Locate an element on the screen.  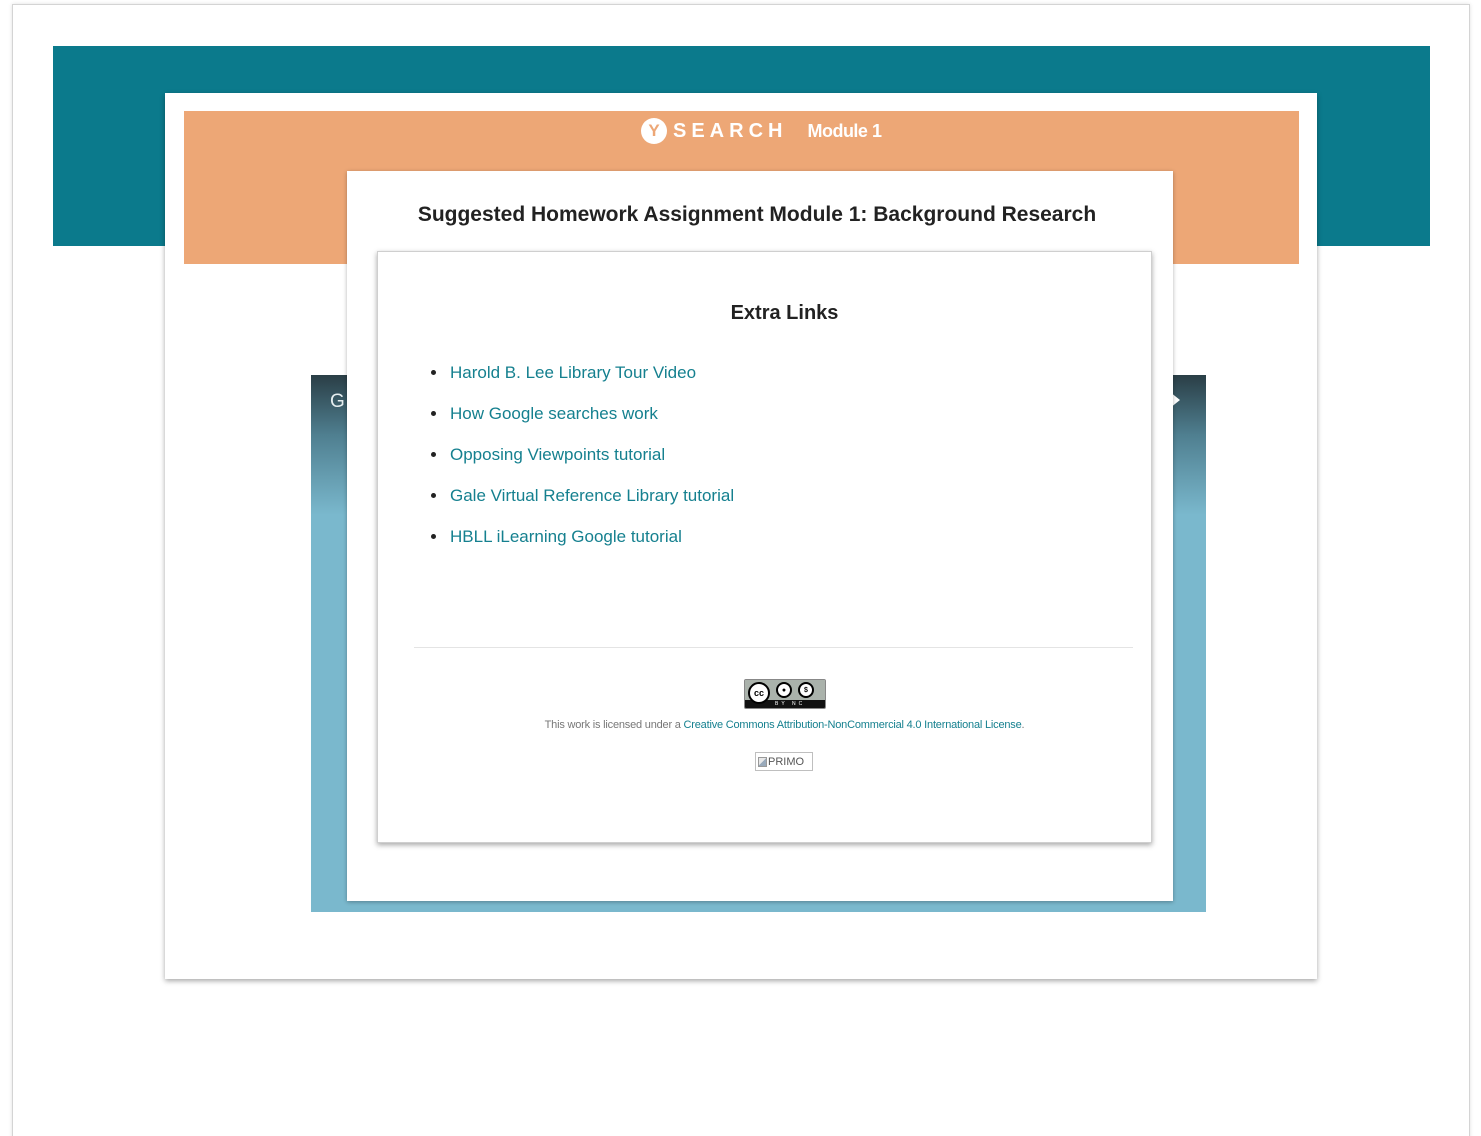
extra-links-heading: Extra Links is located at coordinates (784, 313).